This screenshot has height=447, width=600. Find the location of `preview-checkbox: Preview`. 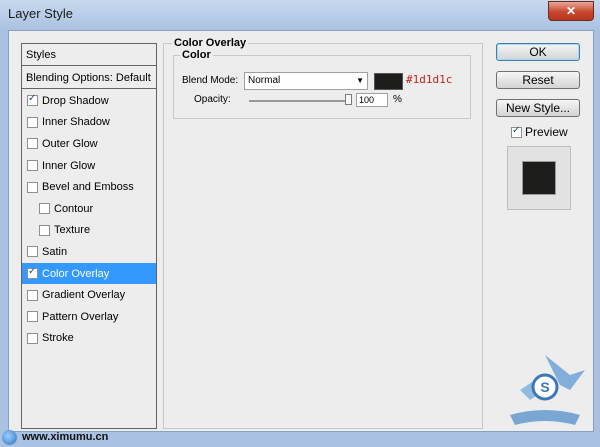

preview-checkbox: Preview is located at coordinates (539, 132).